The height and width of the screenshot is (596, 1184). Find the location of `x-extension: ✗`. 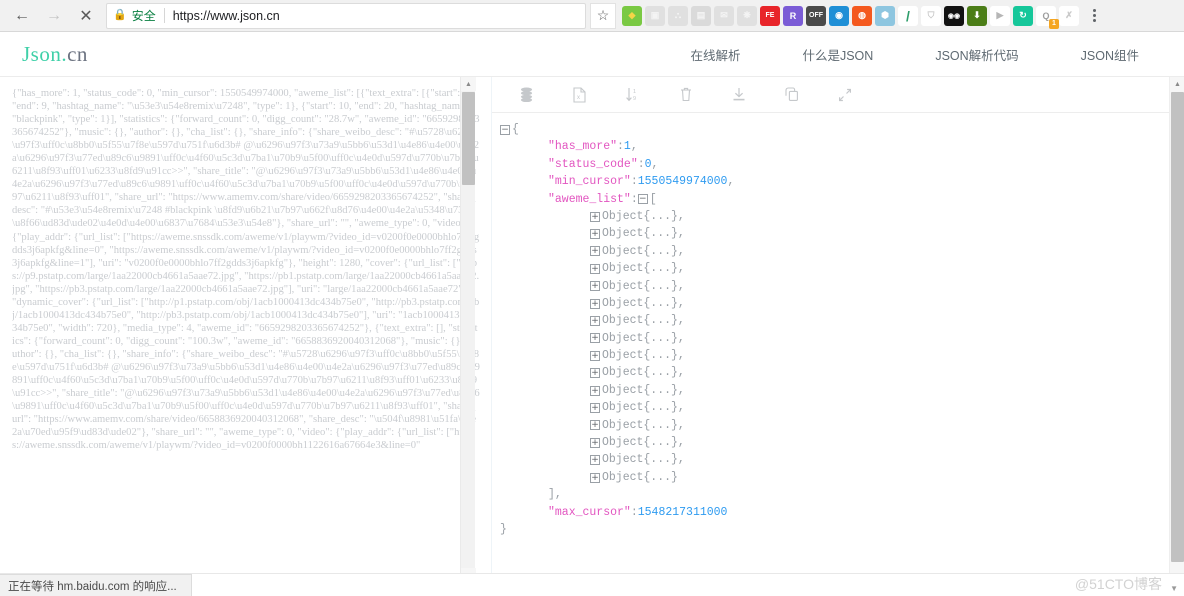

x-extension: ✗ is located at coordinates (1069, 15).